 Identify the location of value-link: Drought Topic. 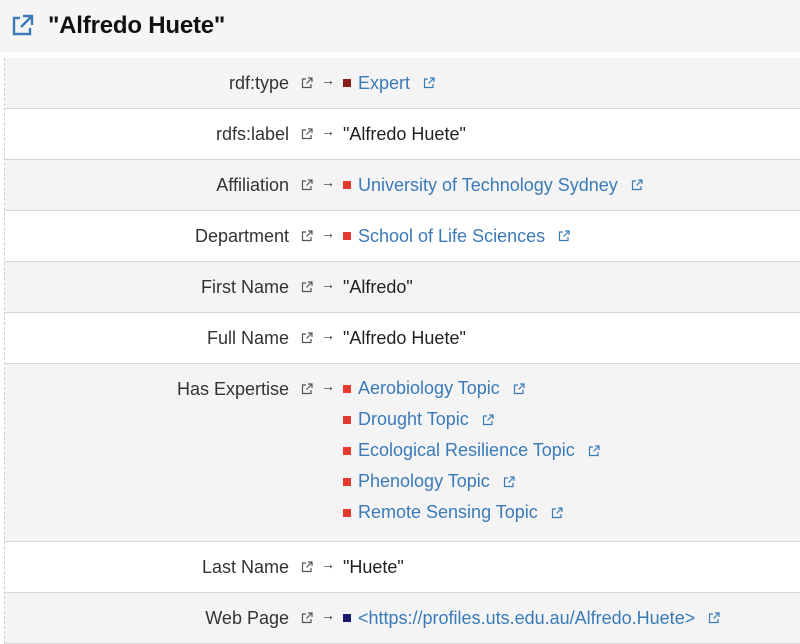
(413, 419).